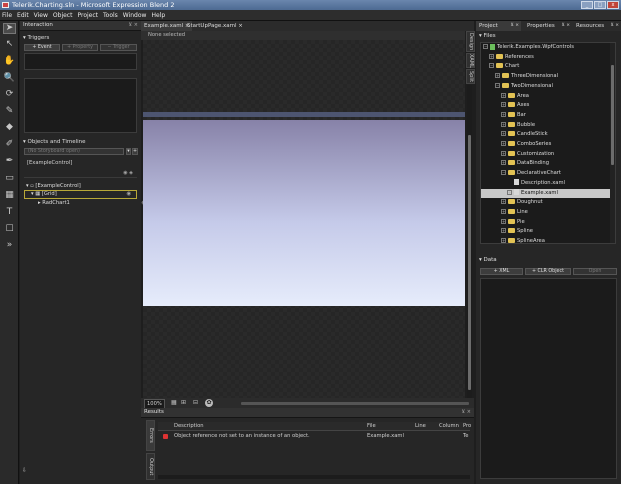 This screenshot has width=621, height=484. I want to click on file-tree-item: + Pie, so click(548, 222).